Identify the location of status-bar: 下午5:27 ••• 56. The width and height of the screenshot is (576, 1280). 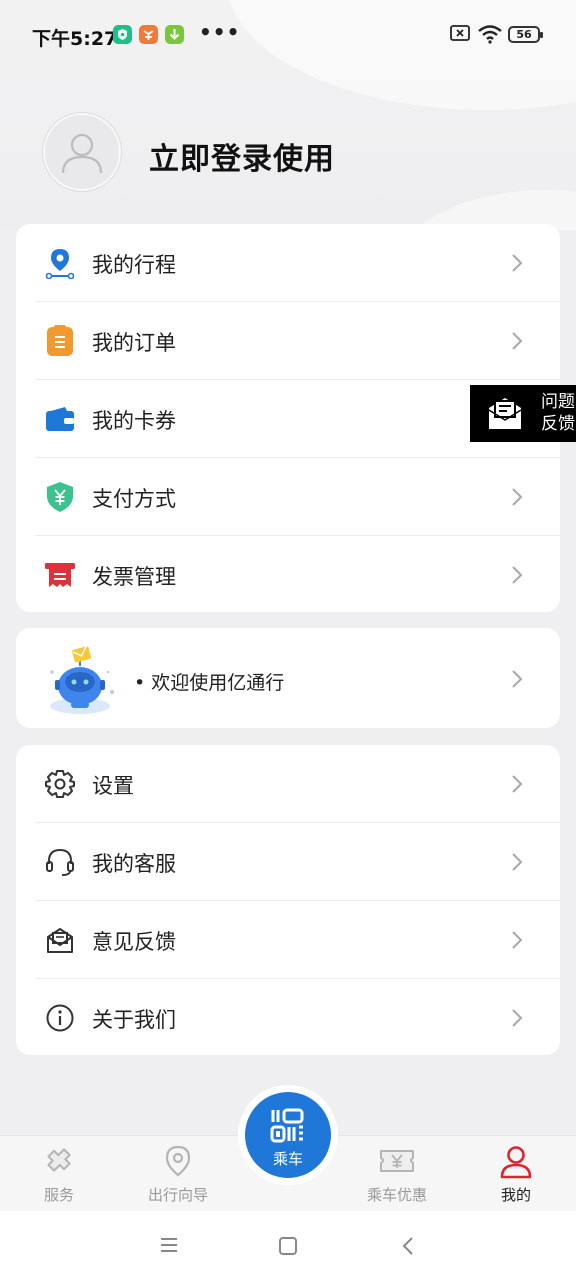
(288, 35).